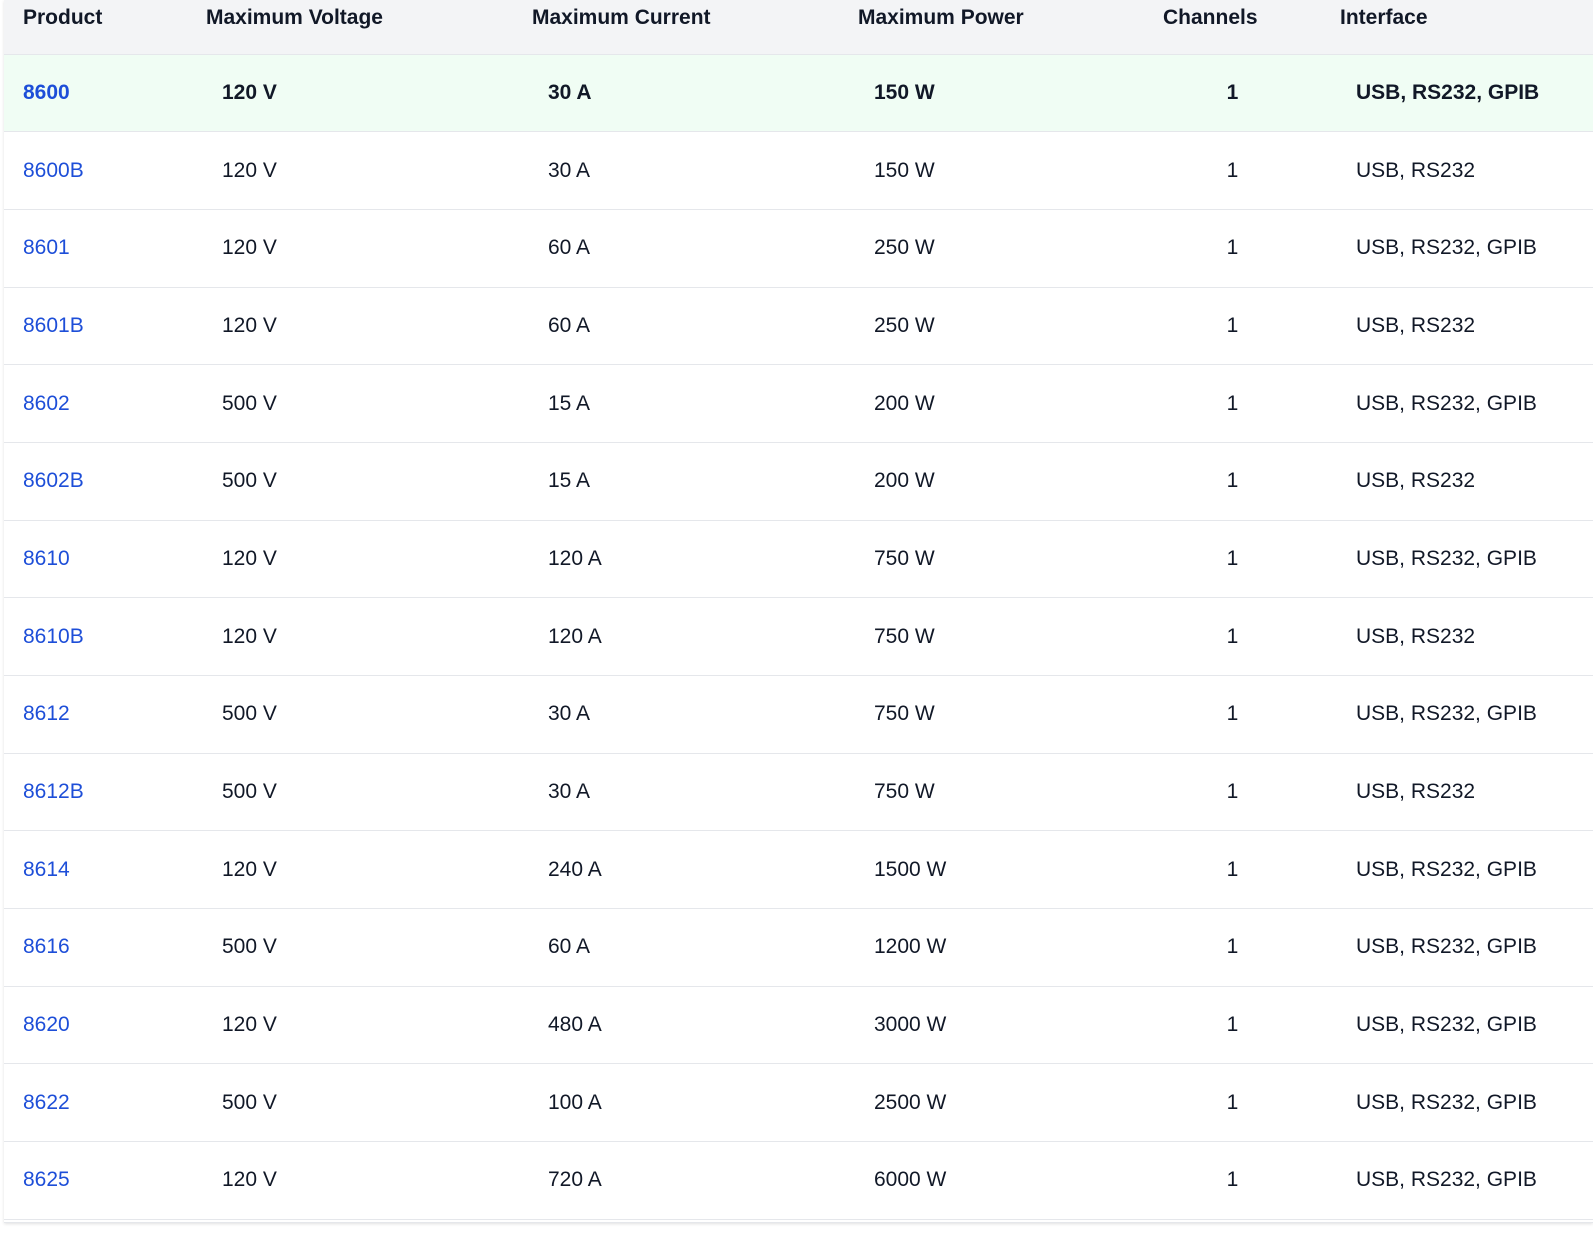 The image size is (1593, 1248). I want to click on product-link: 8602B, so click(53, 480).